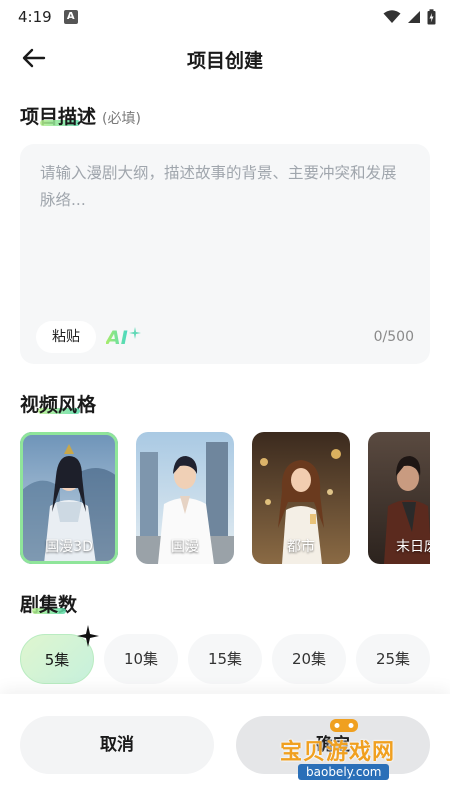 The height and width of the screenshot is (800, 450). I want to click on episodes-title-highlight: 集, so click(49, 605).